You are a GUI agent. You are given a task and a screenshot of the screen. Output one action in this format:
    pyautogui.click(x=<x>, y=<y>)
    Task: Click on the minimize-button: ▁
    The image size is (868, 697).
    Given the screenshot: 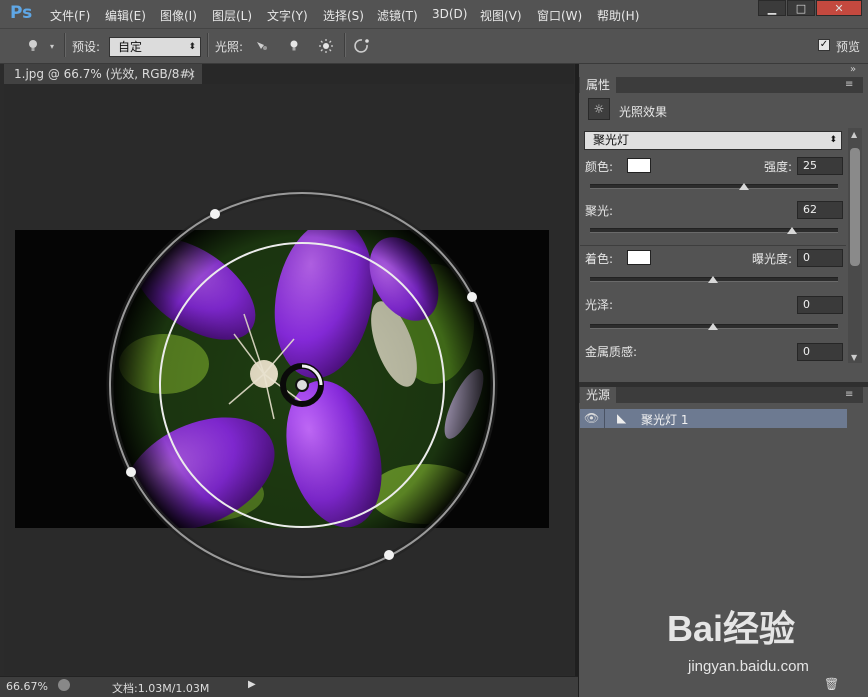 What is the action you would take?
    pyautogui.click(x=772, y=8)
    